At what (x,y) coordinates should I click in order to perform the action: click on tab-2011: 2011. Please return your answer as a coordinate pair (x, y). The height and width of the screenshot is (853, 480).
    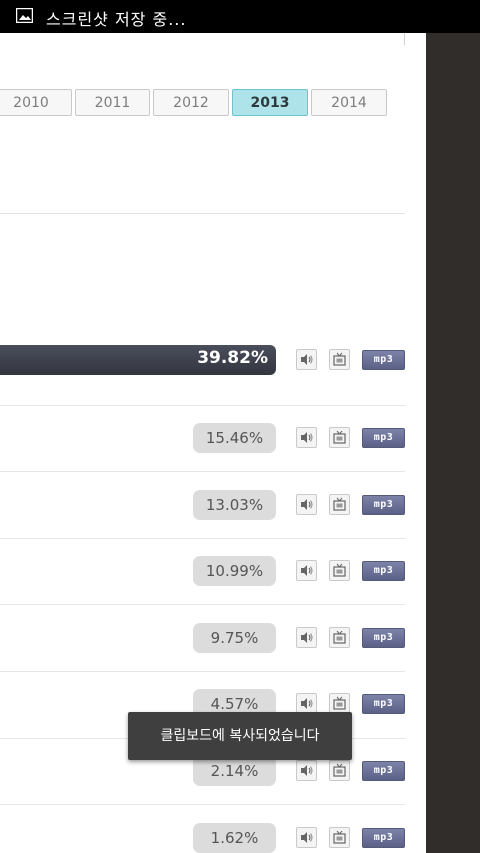
    Looking at the image, I should click on (112, 102).